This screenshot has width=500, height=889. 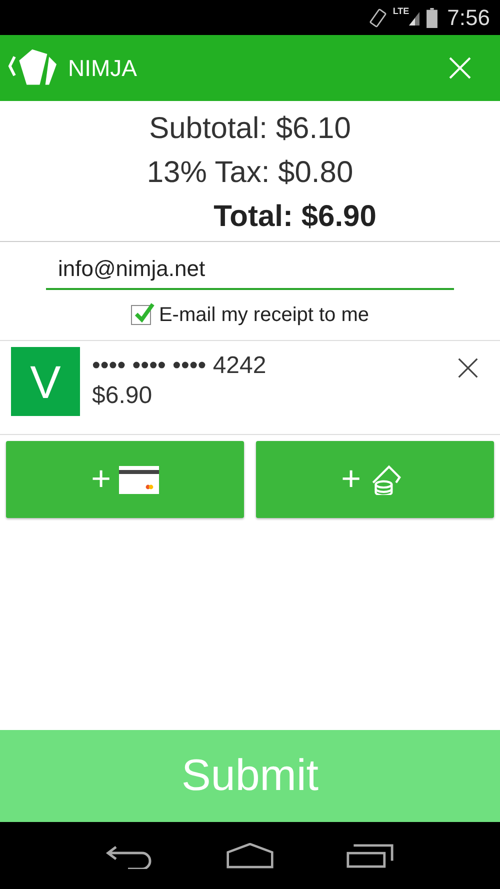 I want to click on total-text: Total: $6.90, so click(x=294, y=217).